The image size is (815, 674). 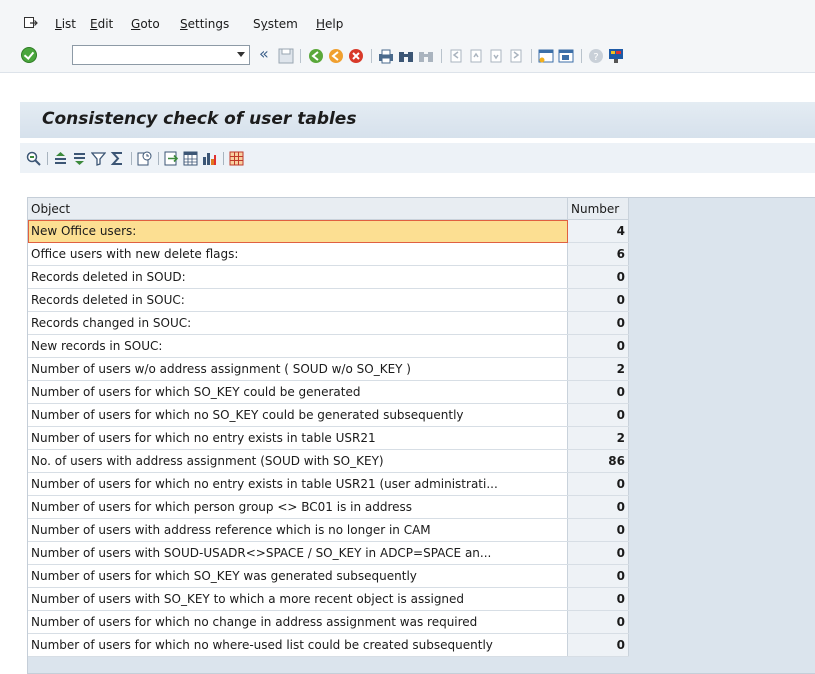 I want to click on previous-page-icon, so click(x=476, y=56).